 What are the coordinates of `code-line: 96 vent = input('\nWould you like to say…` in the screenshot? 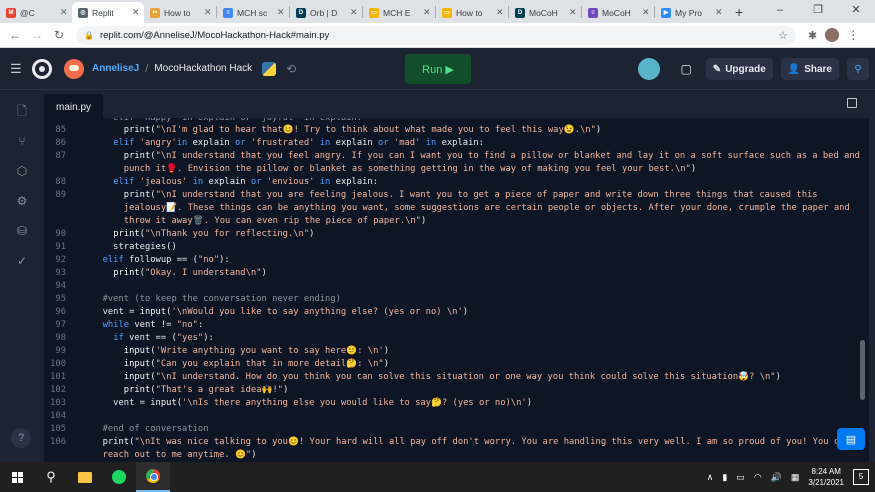 It's located at (262, 312).